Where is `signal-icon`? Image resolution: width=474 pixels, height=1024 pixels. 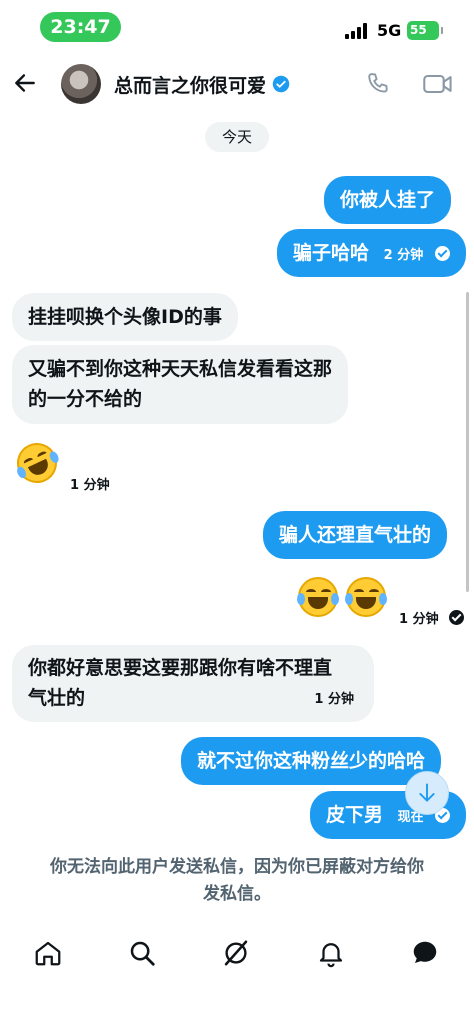
signal-icon is located at coordinates (358, 31).